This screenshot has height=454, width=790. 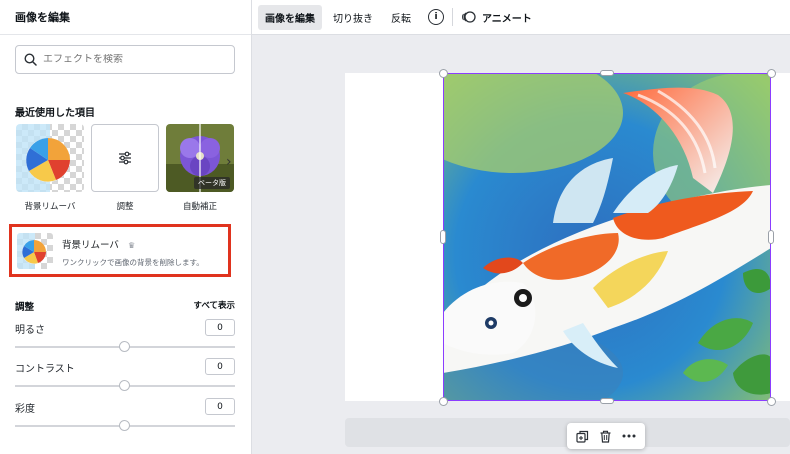 I want to click on saturation-label: 彩度, so click(x=25, y=409).